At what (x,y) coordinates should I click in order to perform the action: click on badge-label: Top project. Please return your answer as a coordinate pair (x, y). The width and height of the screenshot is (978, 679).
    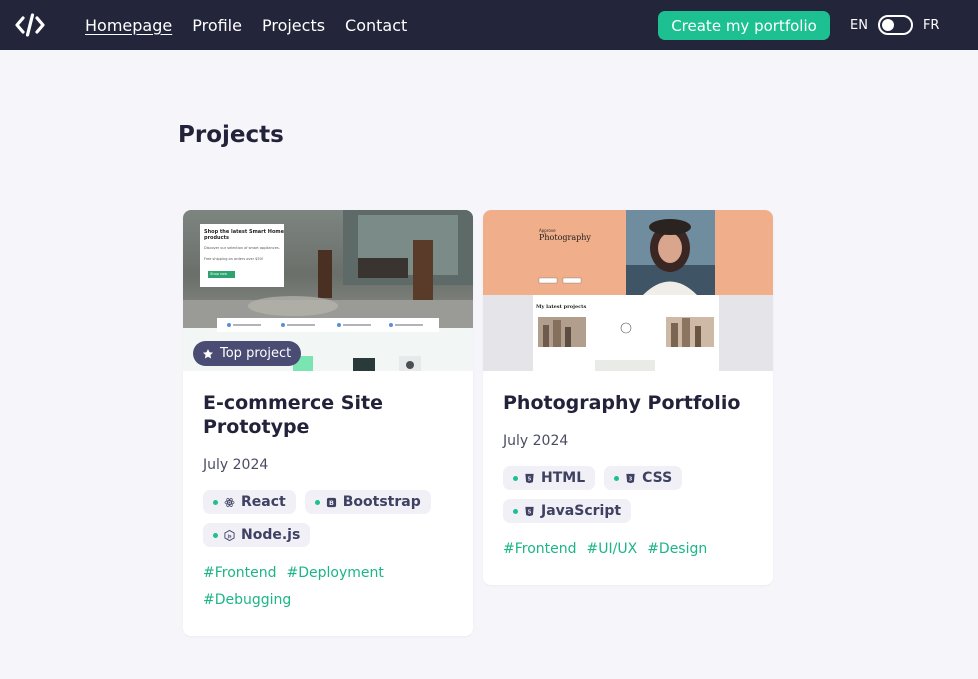
    Looking at the image, I should click on (256, 353).